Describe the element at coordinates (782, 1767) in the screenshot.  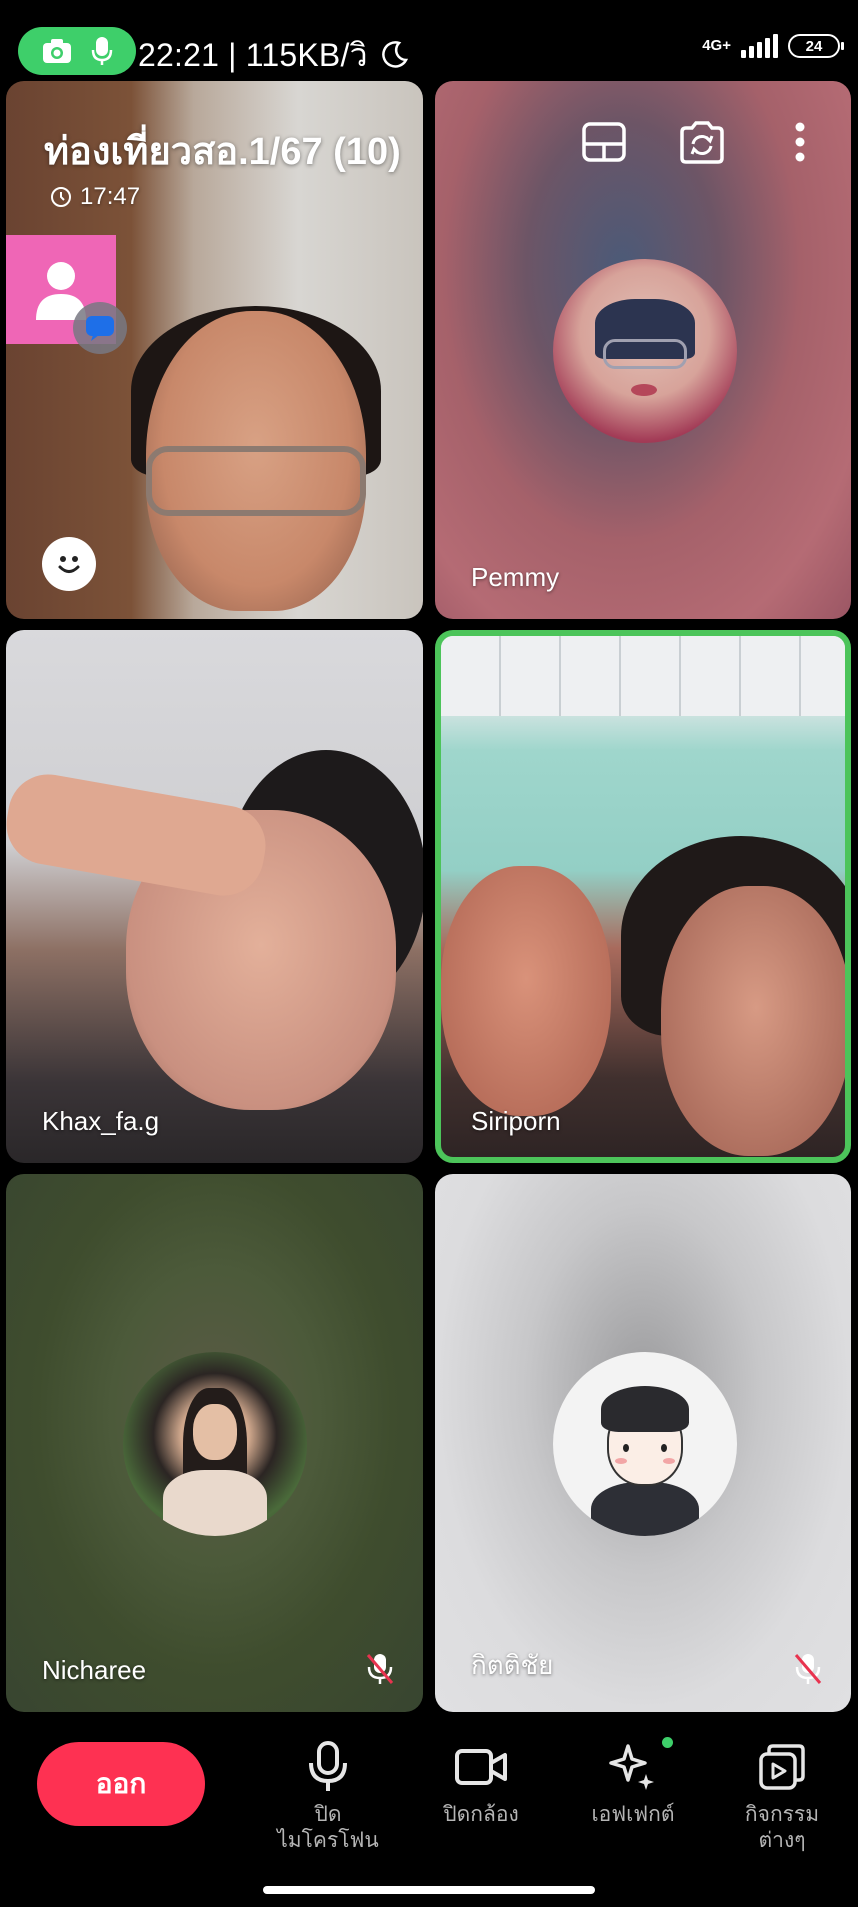
I see `activity-icon` at that location.